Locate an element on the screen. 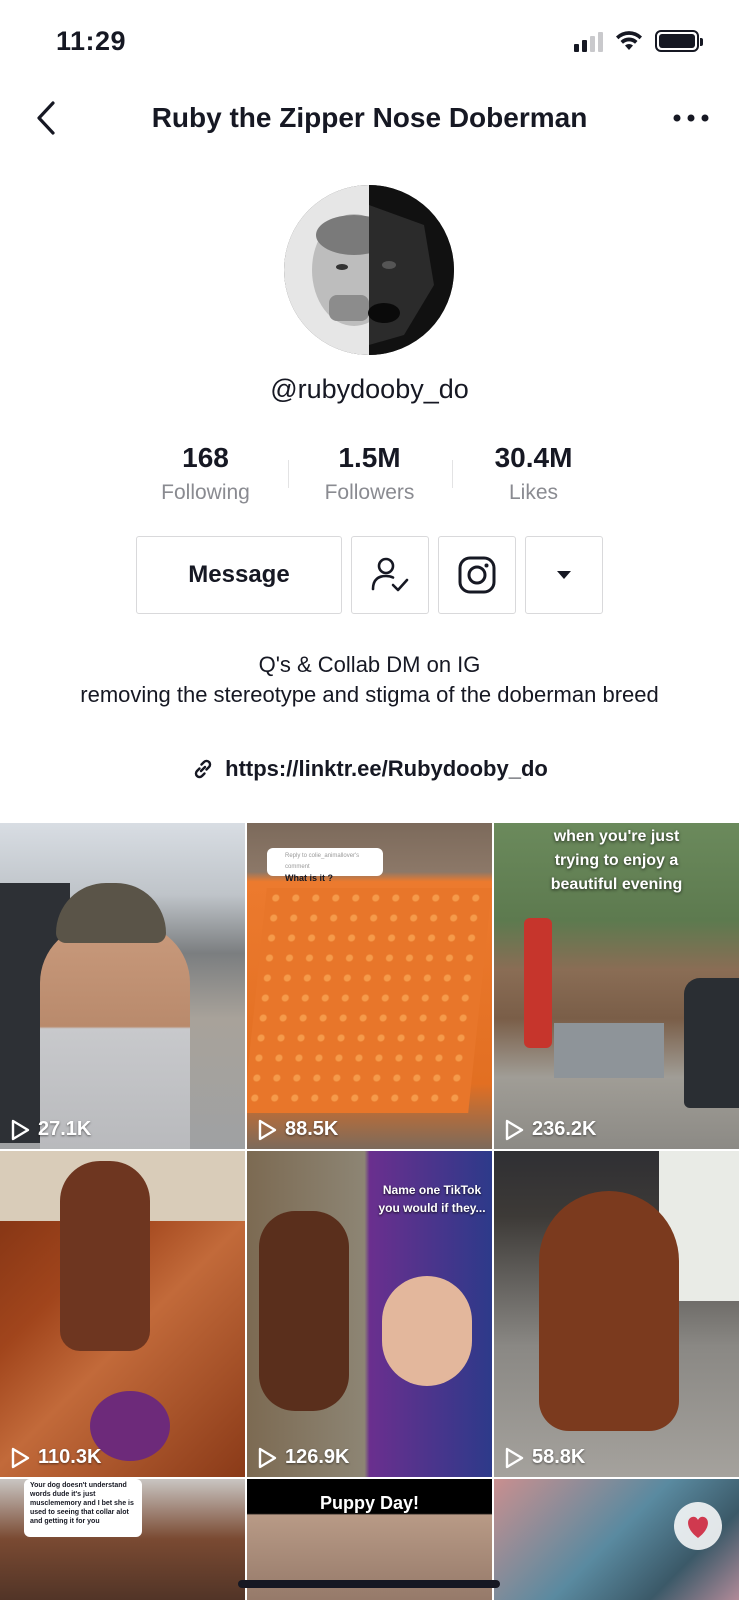 This screenshot has width=739, height=1600. status-bar: 11:29 is located at coordinates (369, 45).